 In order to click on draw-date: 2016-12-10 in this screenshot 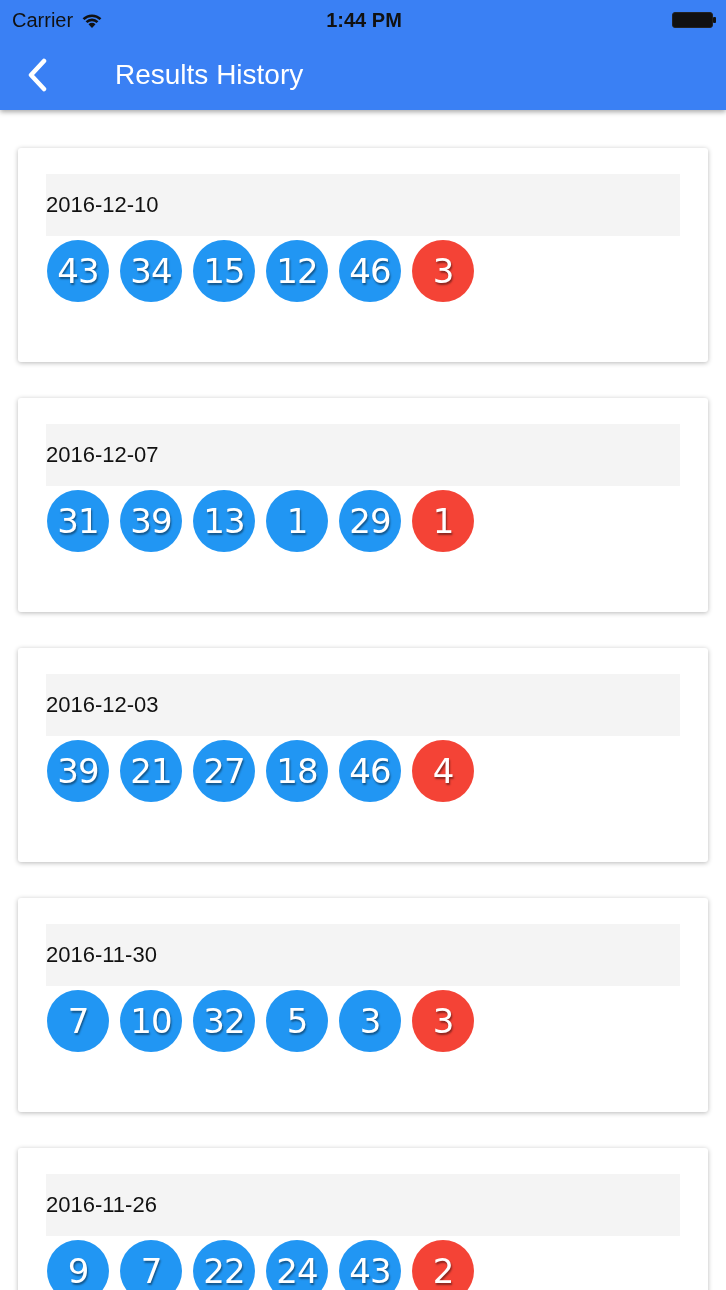, I will do `click(363, 205)`.